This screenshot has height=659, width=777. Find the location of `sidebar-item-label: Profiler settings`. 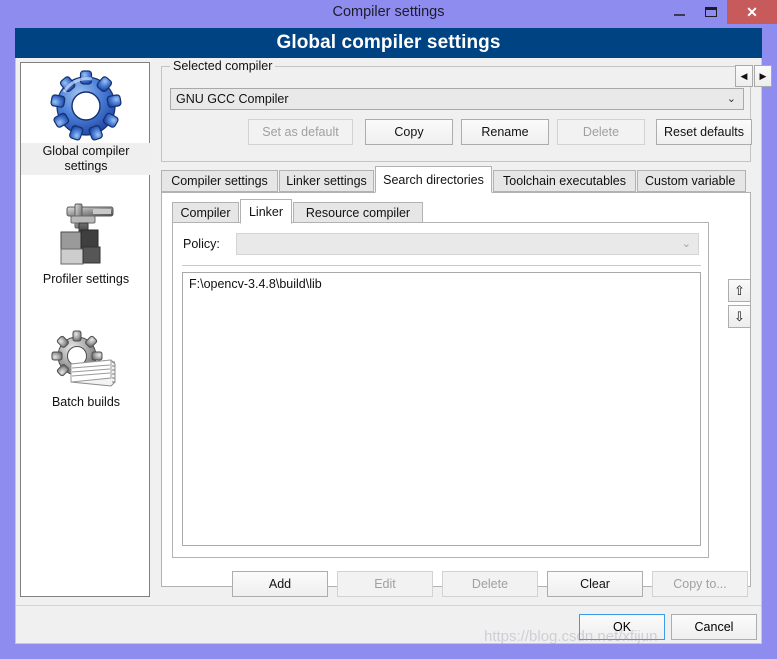

sidebar-item-label: Profiler settings is located at coordinates (86, 279).